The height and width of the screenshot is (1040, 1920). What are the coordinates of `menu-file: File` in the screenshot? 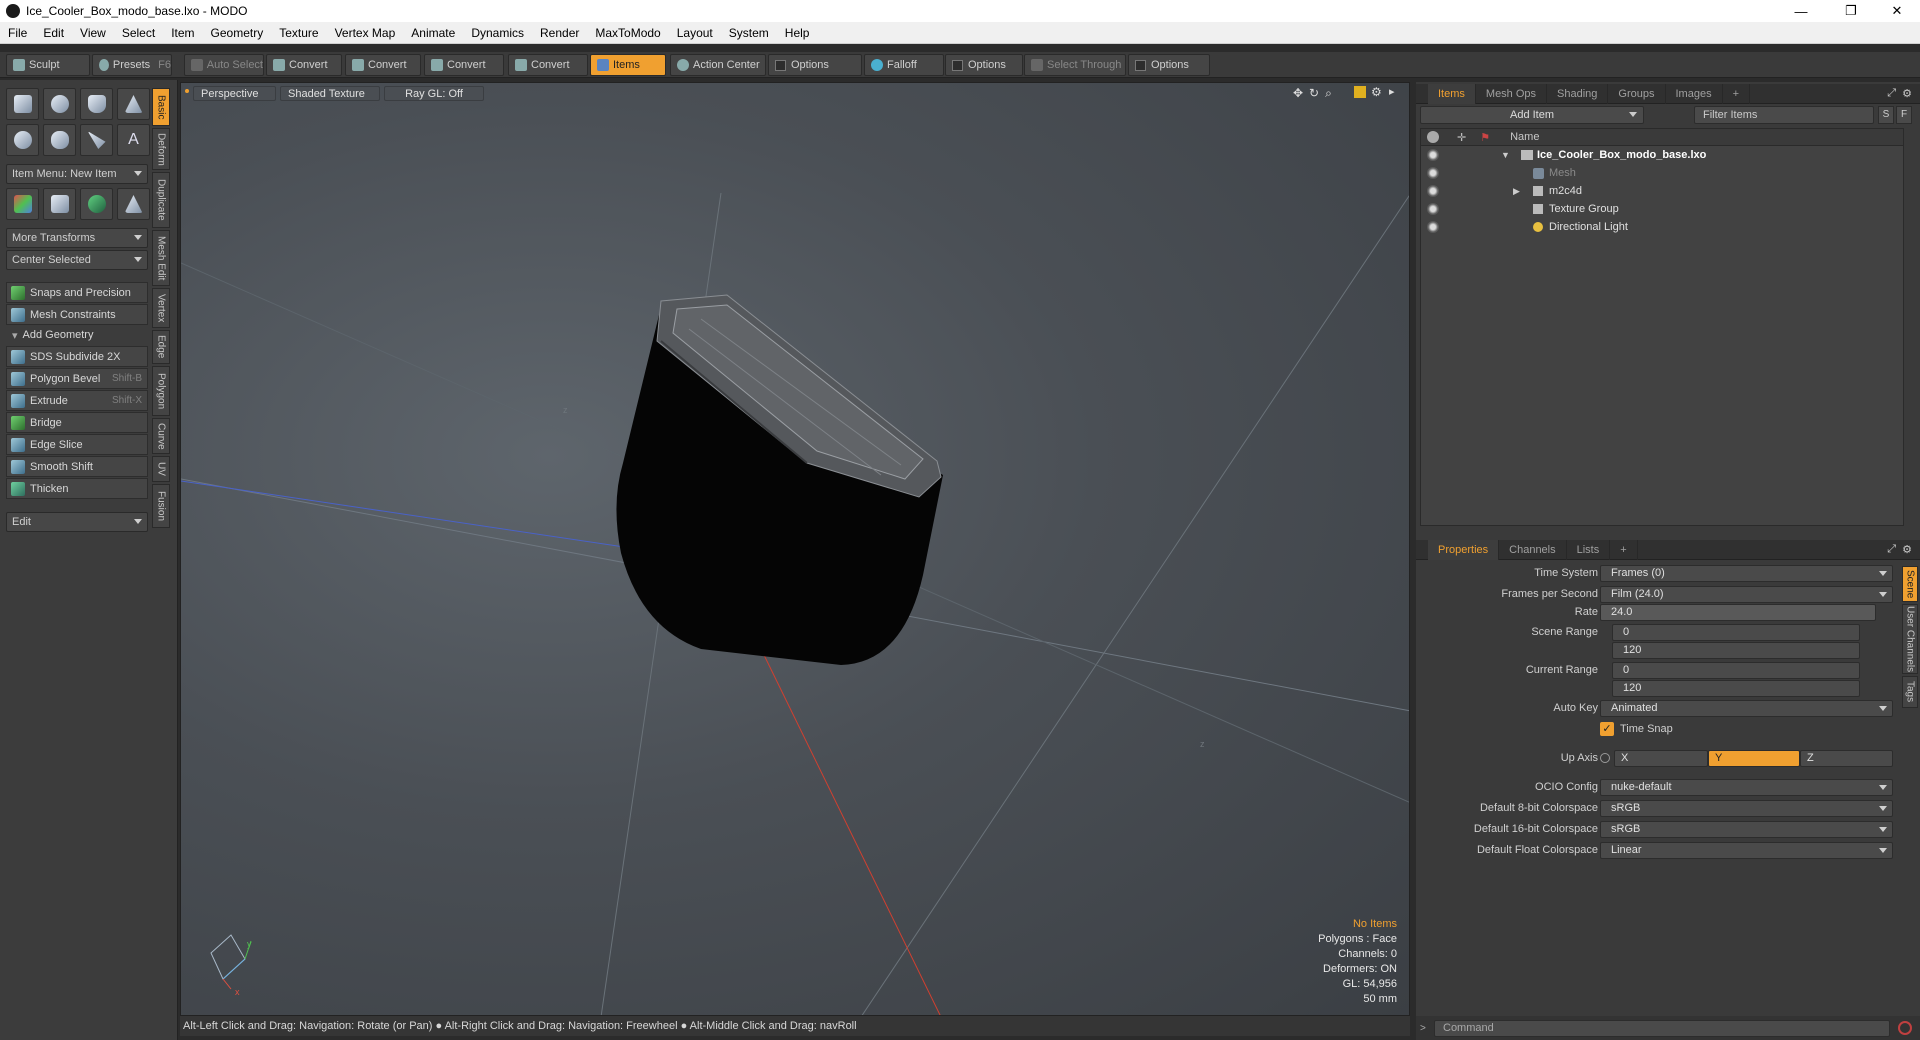 It's located at (17, 33).